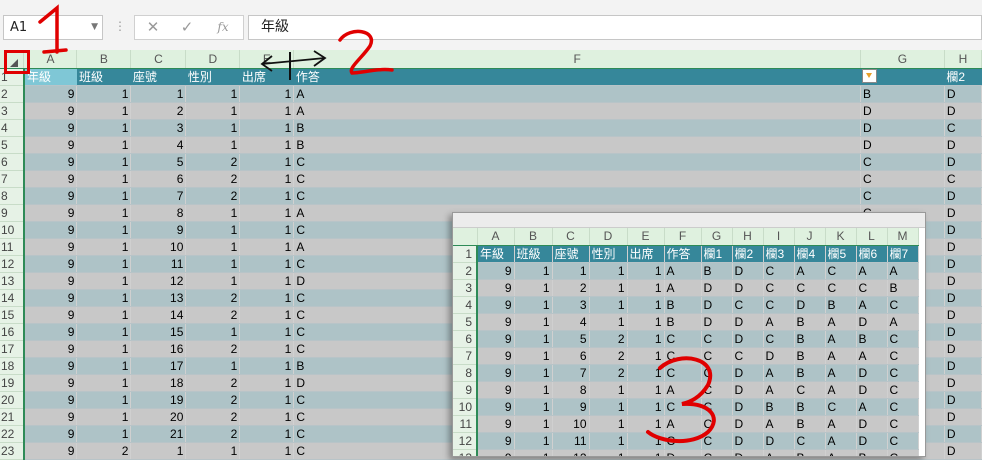  Describe the element at coordinates (158, 77) in the screenshot. I see `header-cell: 座號` at that location.